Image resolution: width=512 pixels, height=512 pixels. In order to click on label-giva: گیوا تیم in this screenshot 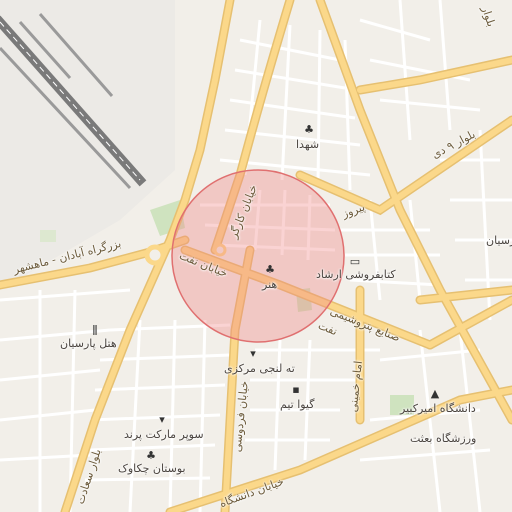, I will do `click(297, 404)`.